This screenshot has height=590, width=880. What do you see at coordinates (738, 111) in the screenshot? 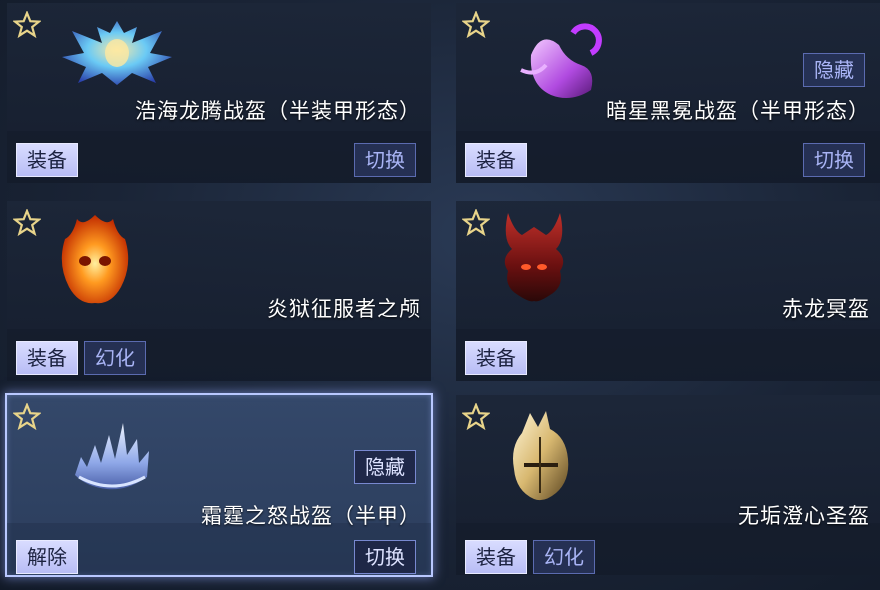
I see `item-name: 暗星黑冕战盔（半甲形态）` at bounding box center [738, 111].